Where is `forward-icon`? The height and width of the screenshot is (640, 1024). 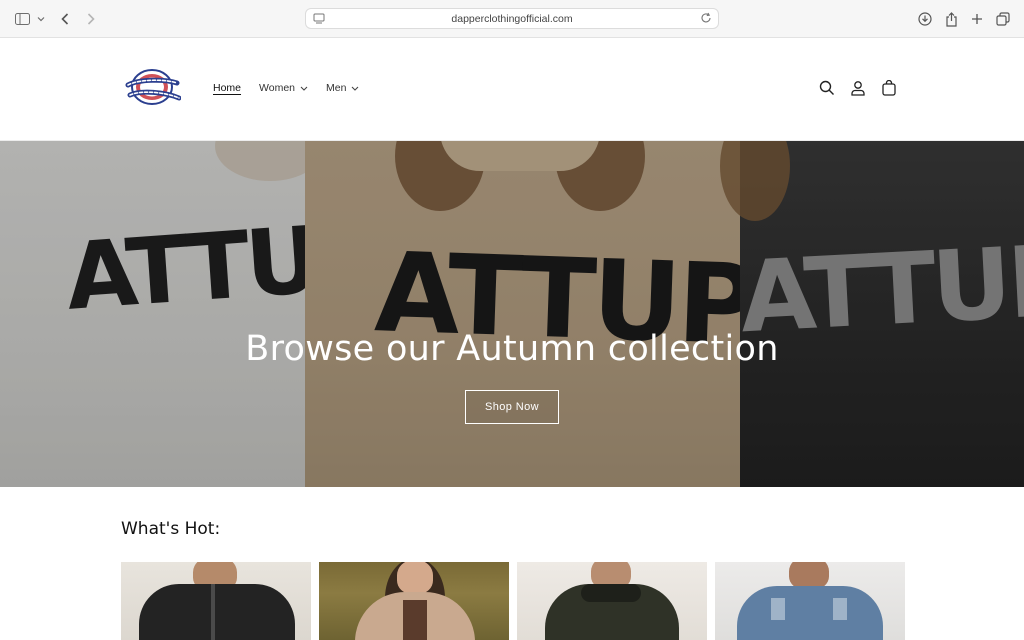
forward-icon is located at coordinates (91, 19).